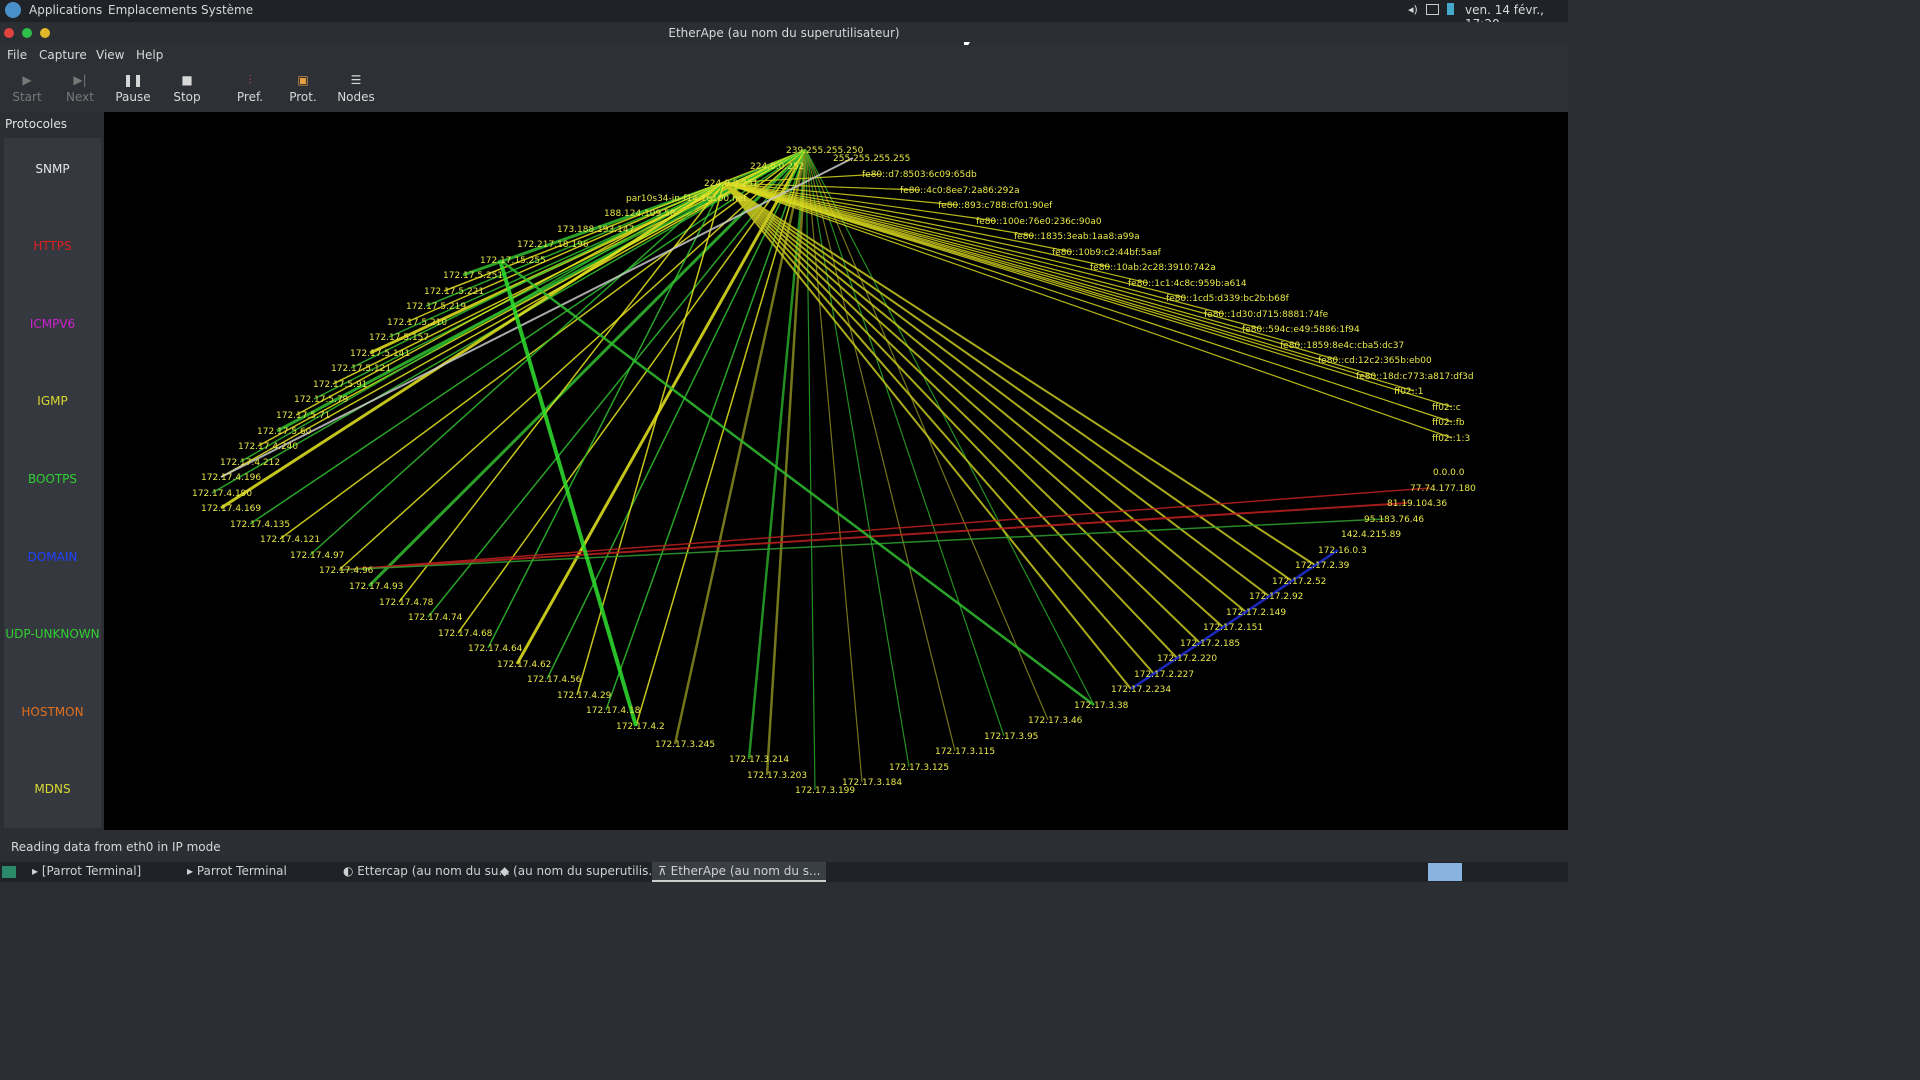 Image resolution: width=1920 pixels, height=1080 pixels. What do you see at coordinates (1077, 237) in the screenshot?
I see `node-label: fe80::1835:3eab:1aa8:a99a` at bounding box center [1077, 237].